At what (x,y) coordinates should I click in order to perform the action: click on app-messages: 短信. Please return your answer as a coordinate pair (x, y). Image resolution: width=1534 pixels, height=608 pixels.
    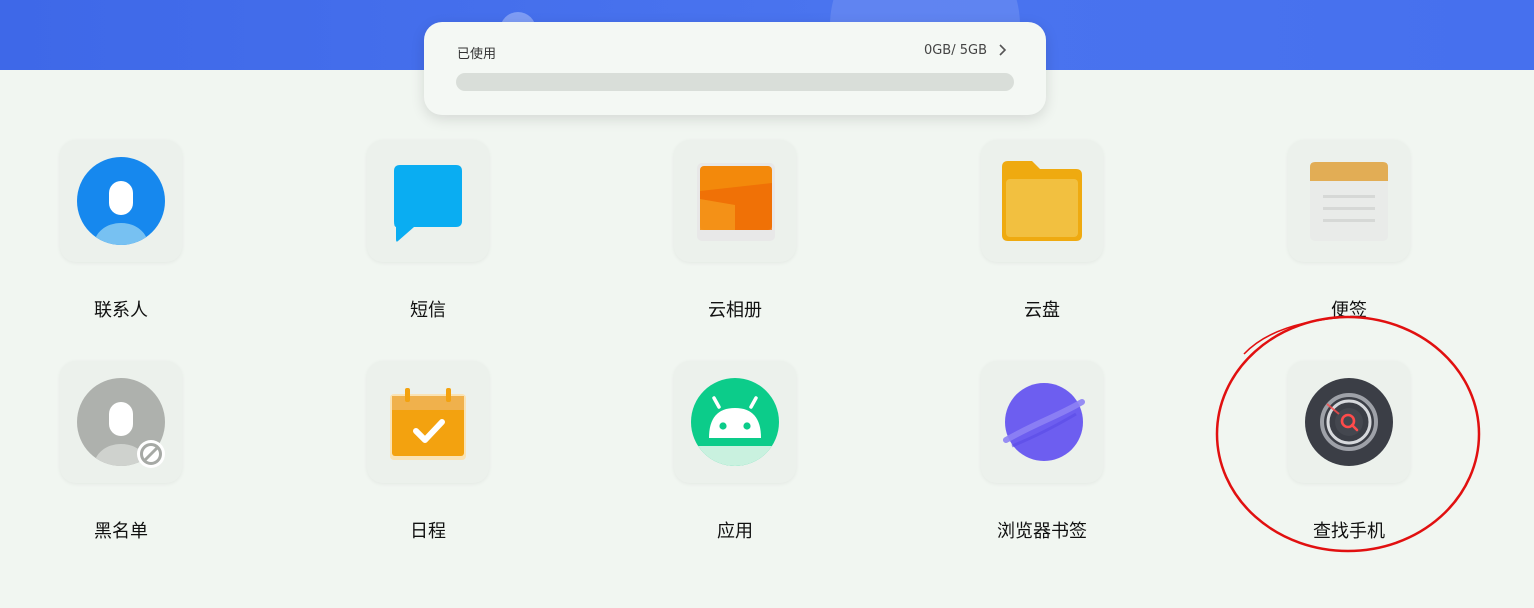
    Looking at the image, I should click on (427, 240).